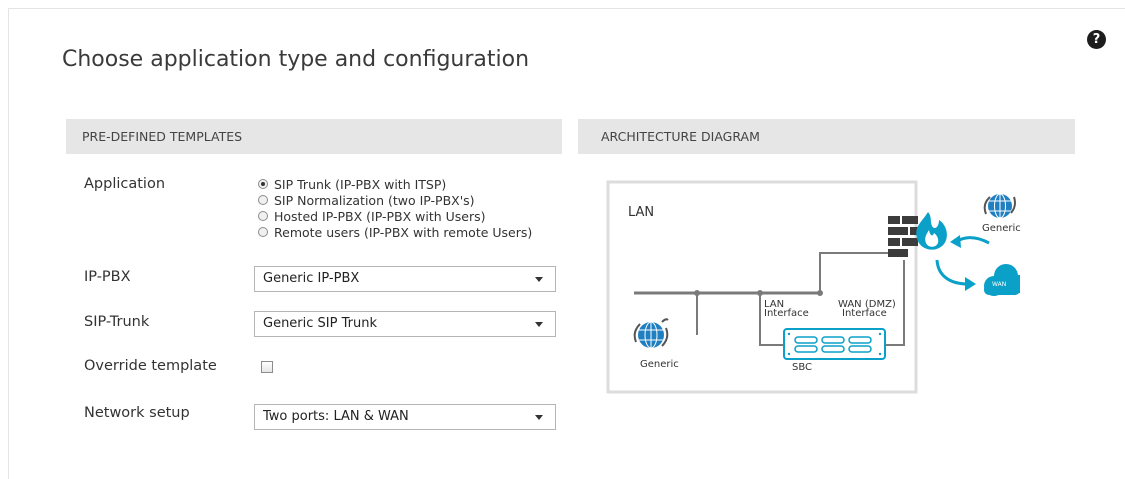  I want to click on sbc-icon, so click(834, 344).